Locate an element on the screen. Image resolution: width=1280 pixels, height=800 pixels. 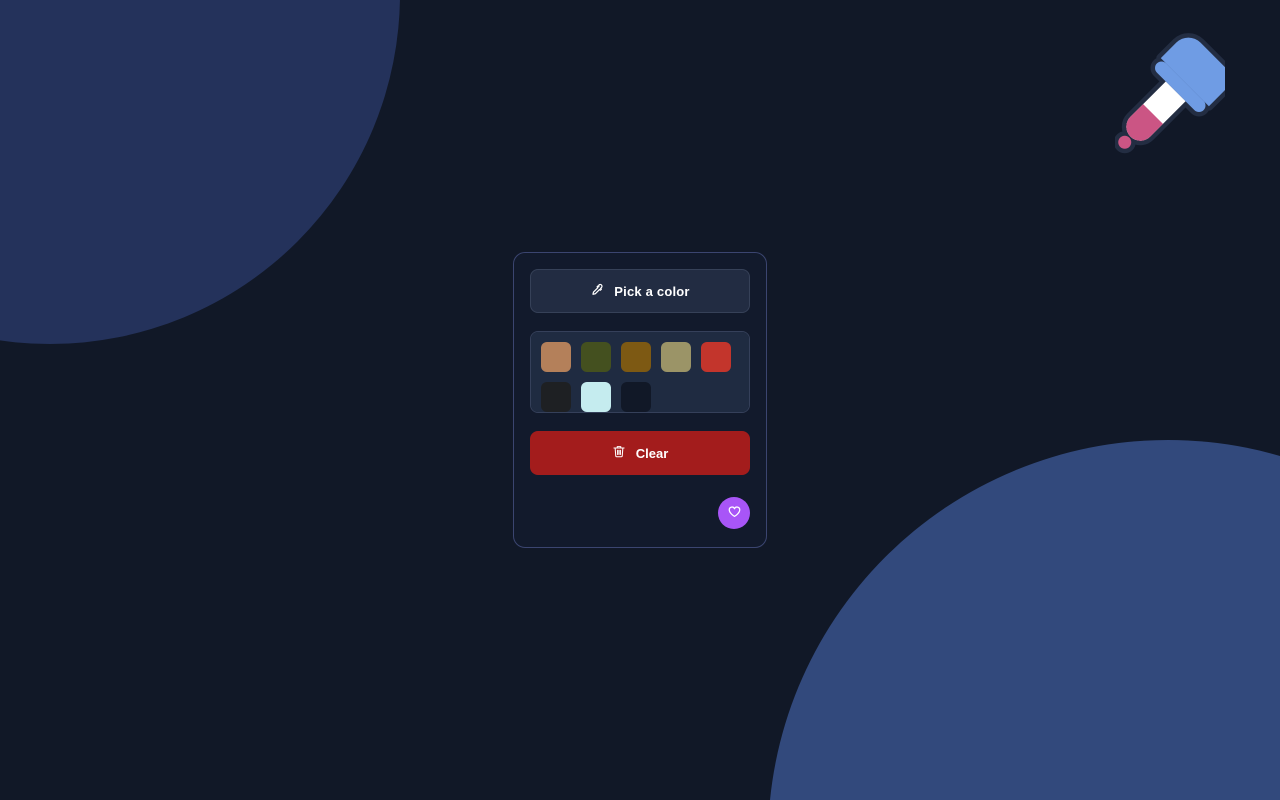
card-footer is located at coordinates (640, 514).